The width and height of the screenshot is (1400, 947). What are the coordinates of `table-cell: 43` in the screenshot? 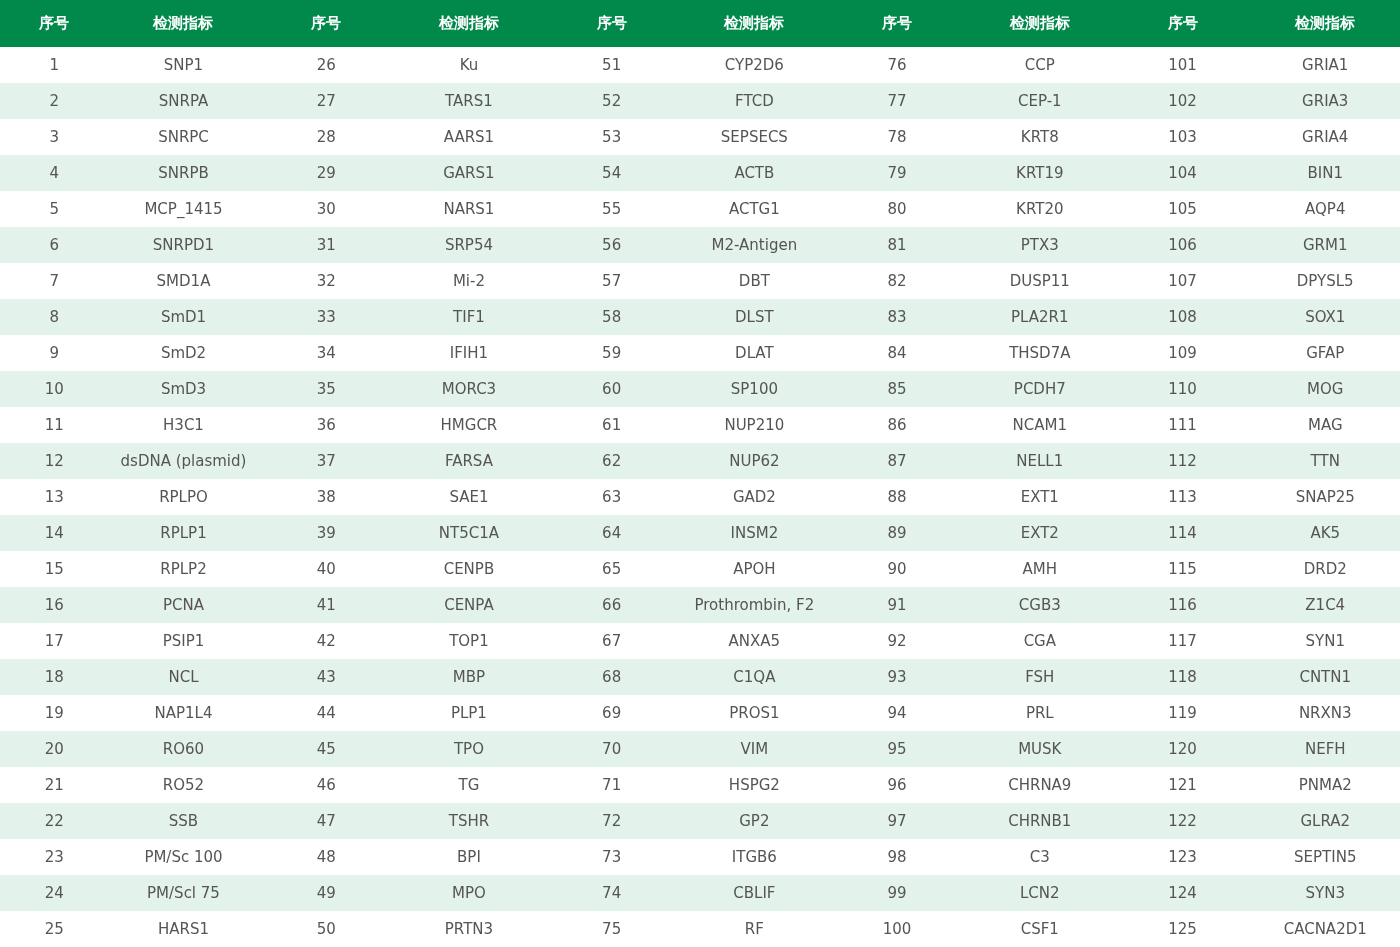 It's located at (326, 677).